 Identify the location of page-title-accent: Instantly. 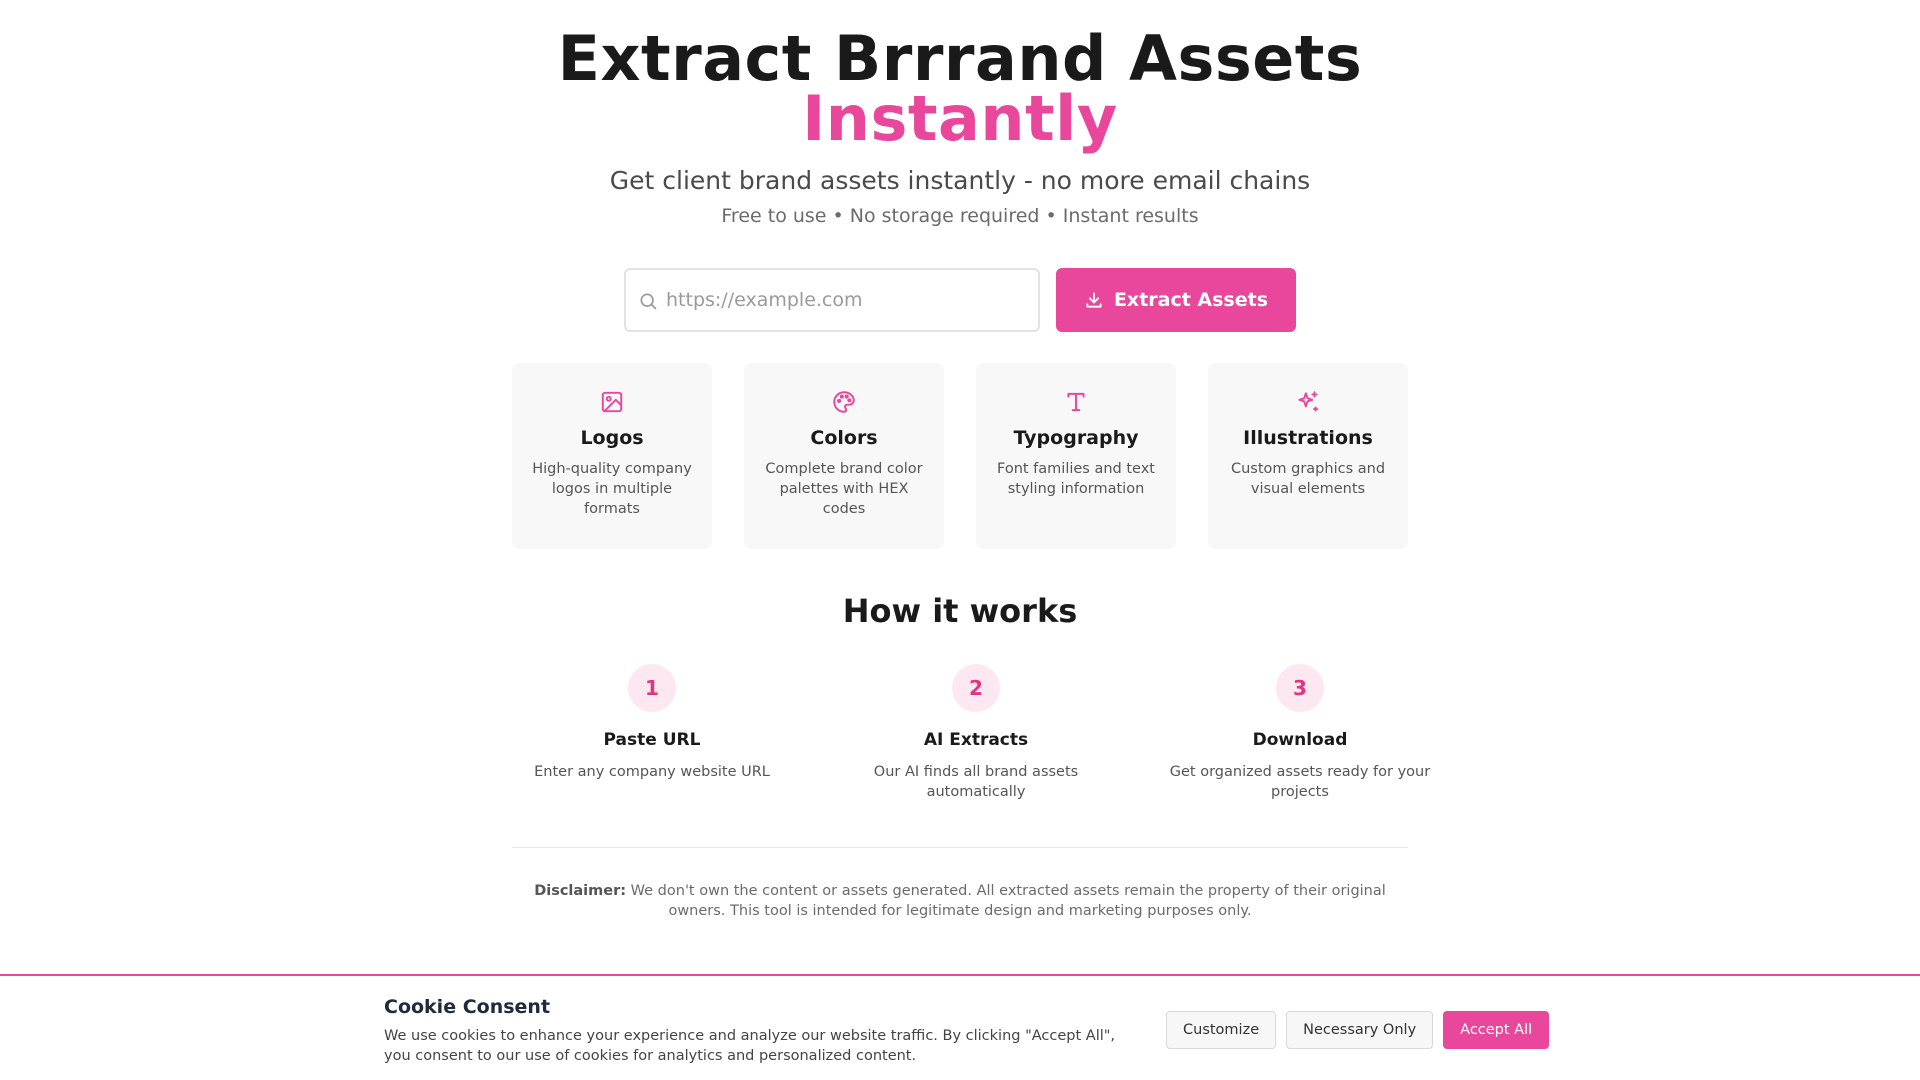
(960, 118).